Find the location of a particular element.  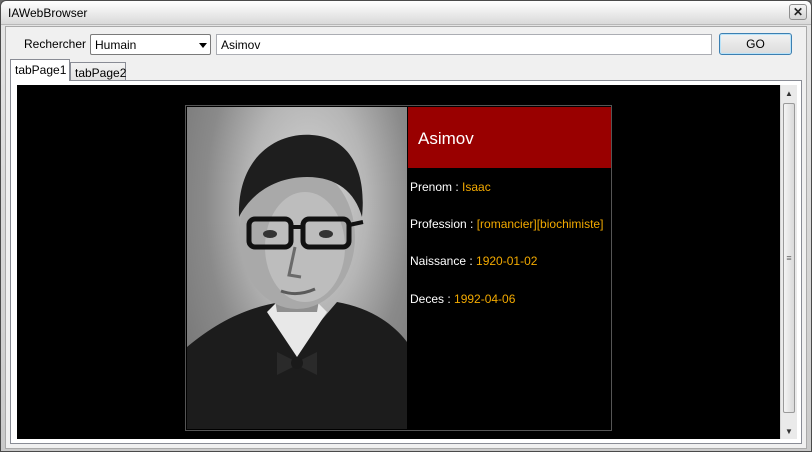

field-label: Prenom : is located at coordinates (436, 187).